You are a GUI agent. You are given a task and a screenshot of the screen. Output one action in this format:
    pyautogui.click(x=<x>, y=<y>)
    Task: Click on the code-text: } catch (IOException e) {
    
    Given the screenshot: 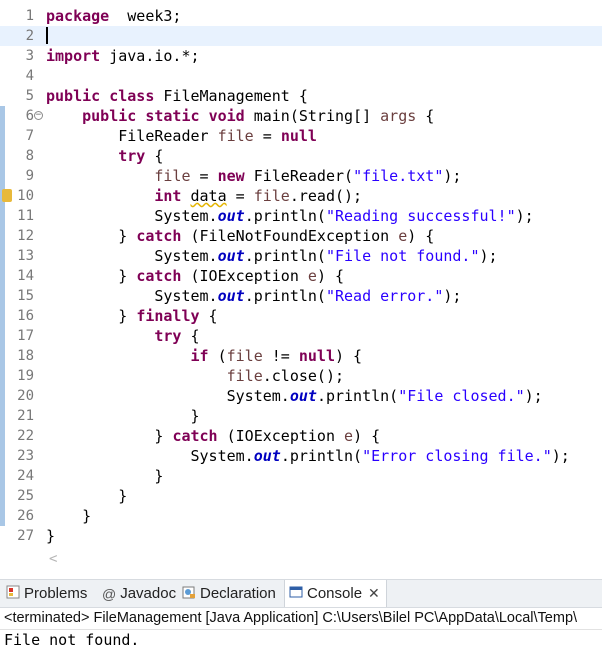 What is the action you would take?
    pyautogui.click(x=213, y=436)
    